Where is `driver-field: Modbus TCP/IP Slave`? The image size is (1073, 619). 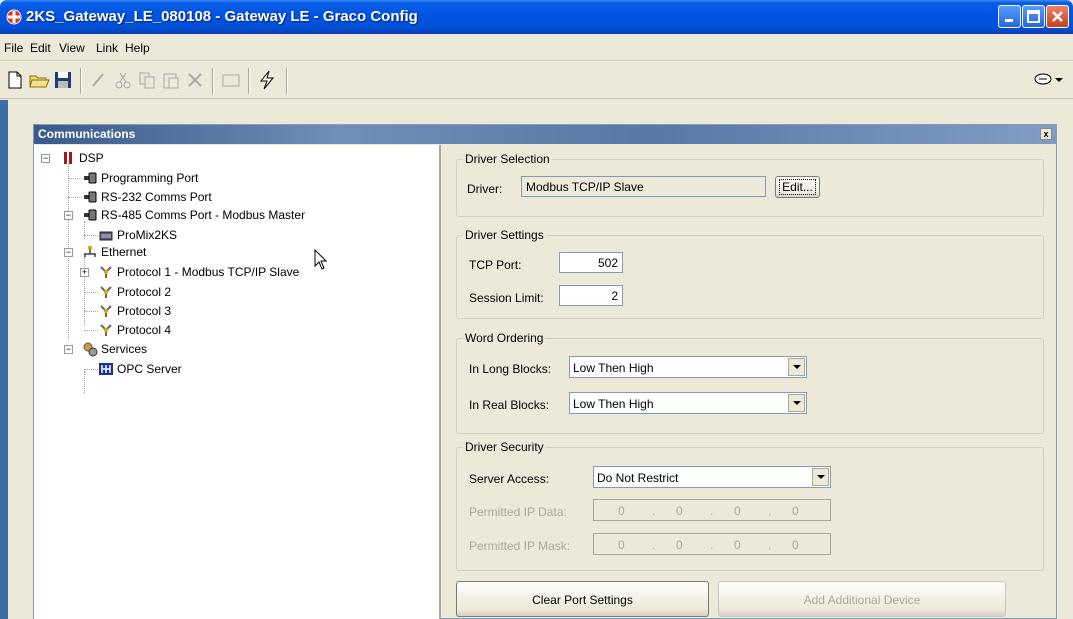
driver-field: Modbus TCP/IP Slave is located at coordinates (643, 186).